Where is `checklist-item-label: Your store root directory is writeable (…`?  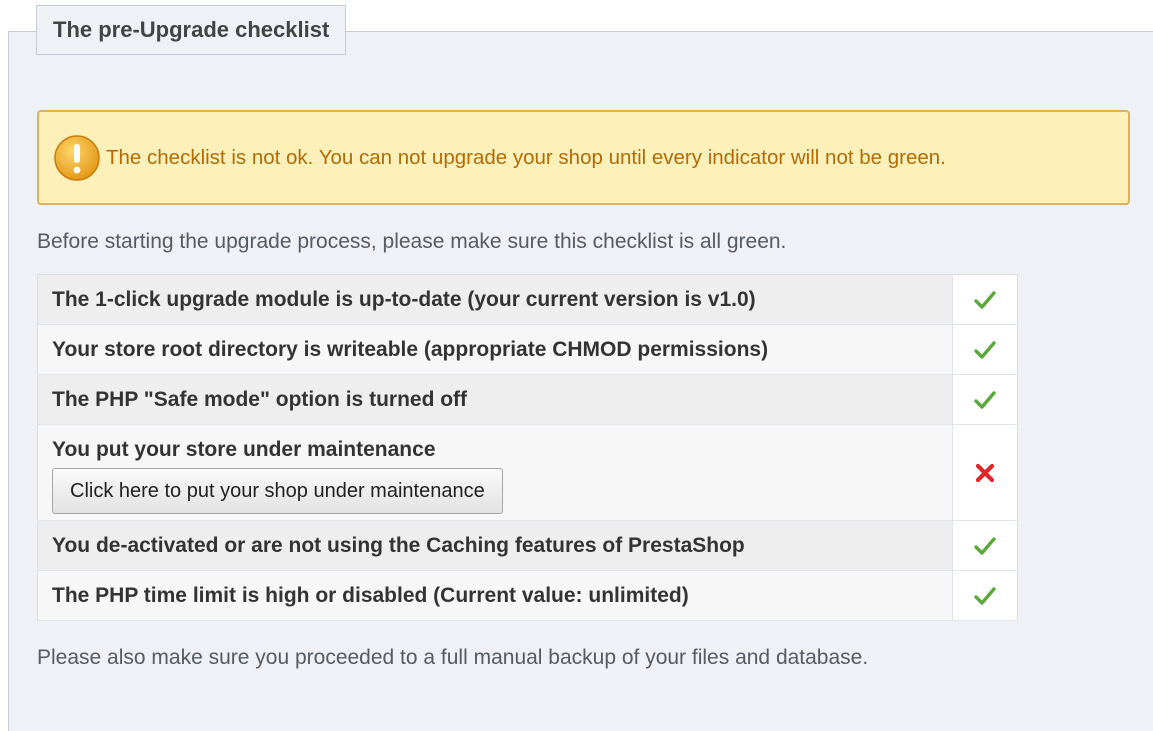 checklist-item-label: Your store root directory is writeable (… is located at coordinates (495, 349).